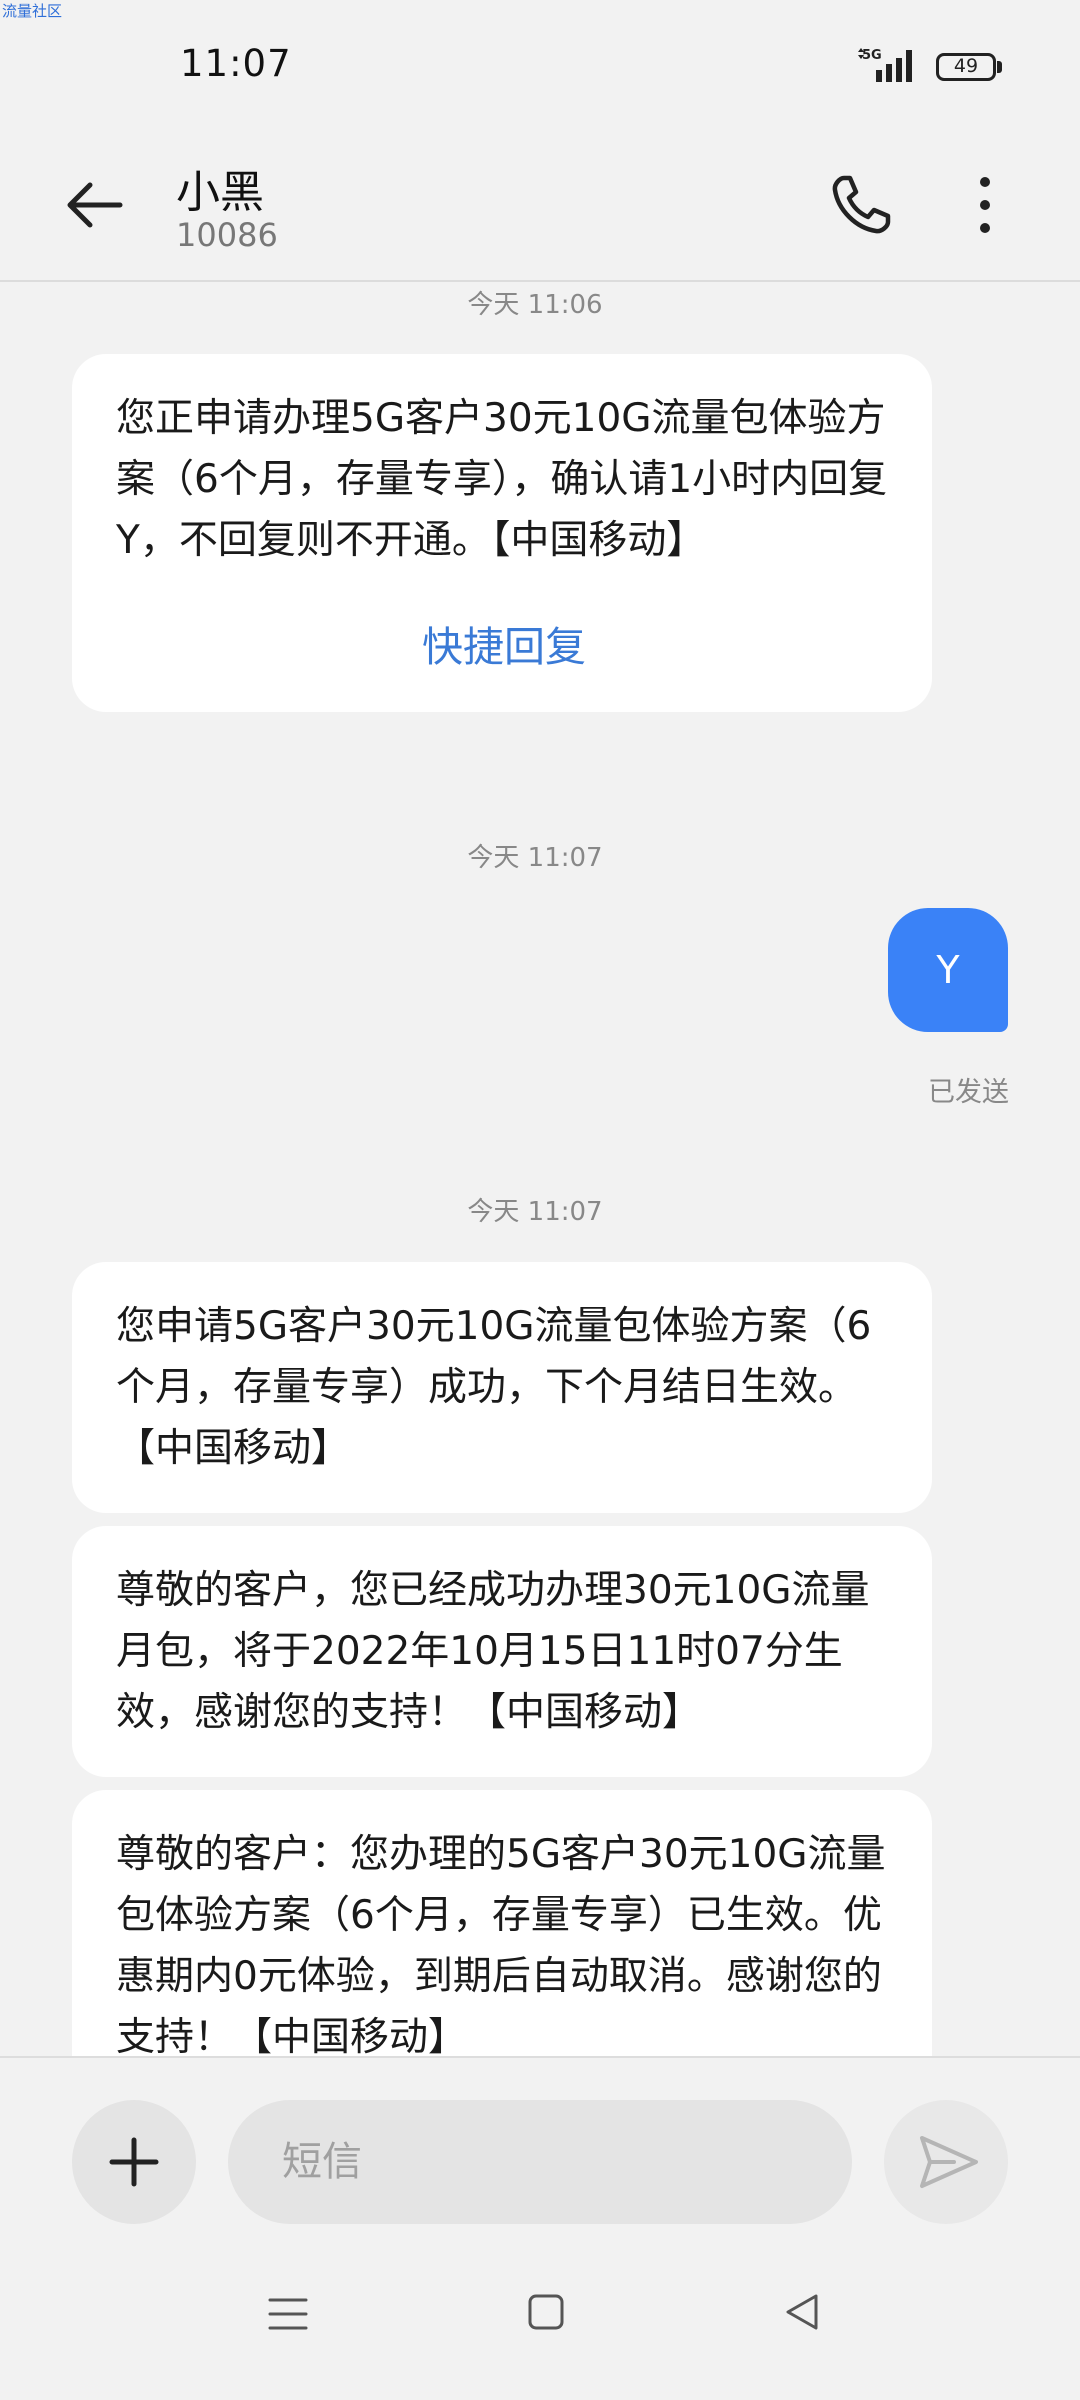 The height and width of the screenshot is (2400, 1080). I want to click on add-icon, so click(134, 2162).